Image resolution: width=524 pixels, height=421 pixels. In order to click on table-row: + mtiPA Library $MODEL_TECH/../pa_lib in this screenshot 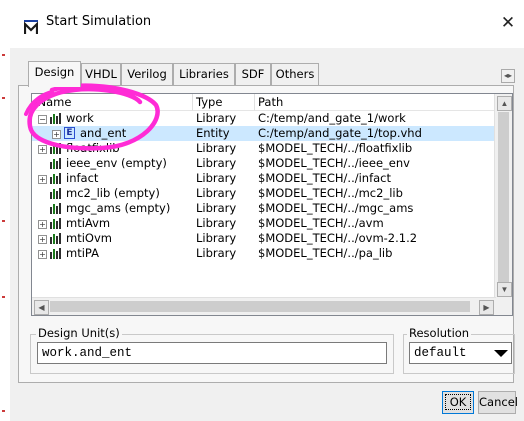, I will do `click(264, 253)`.